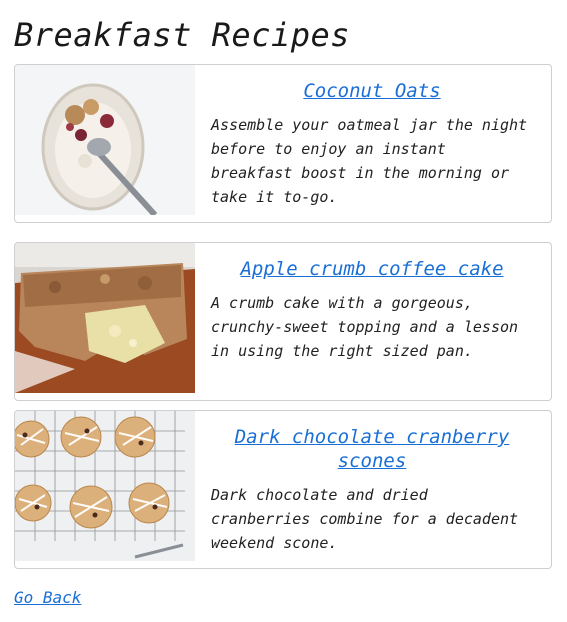 The width and height of the screenshot is (567, 622). I want to click on recipe-image-dark-chocolate-cranberry-scones, so click(105, 486).